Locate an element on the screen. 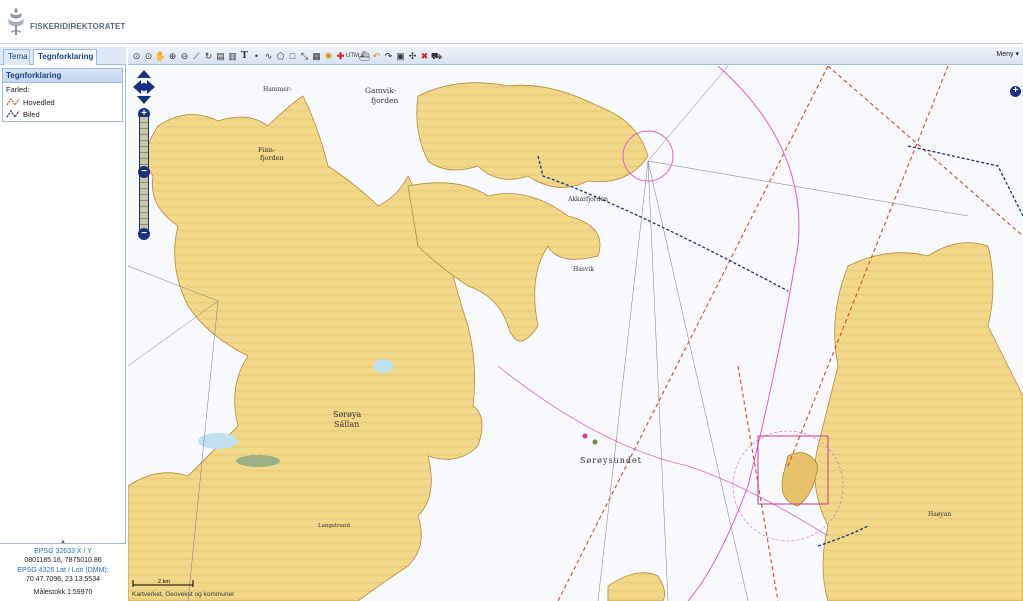 The image size is (1023, 601). attribution: Kartverket, Geovekst og kommuner is located at coordinates (183, 594).